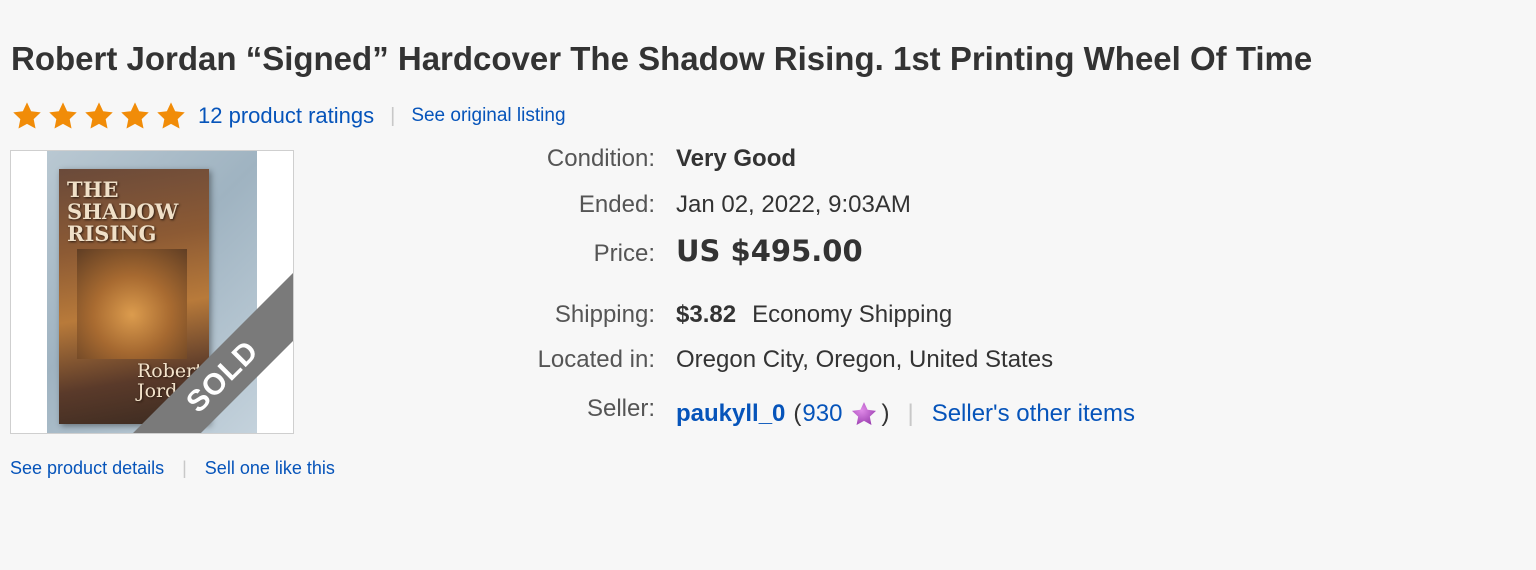 This screenshot has width=1536, height=570. I want to click on cover-title: THE SHADOW RISING, so click(138, 212).